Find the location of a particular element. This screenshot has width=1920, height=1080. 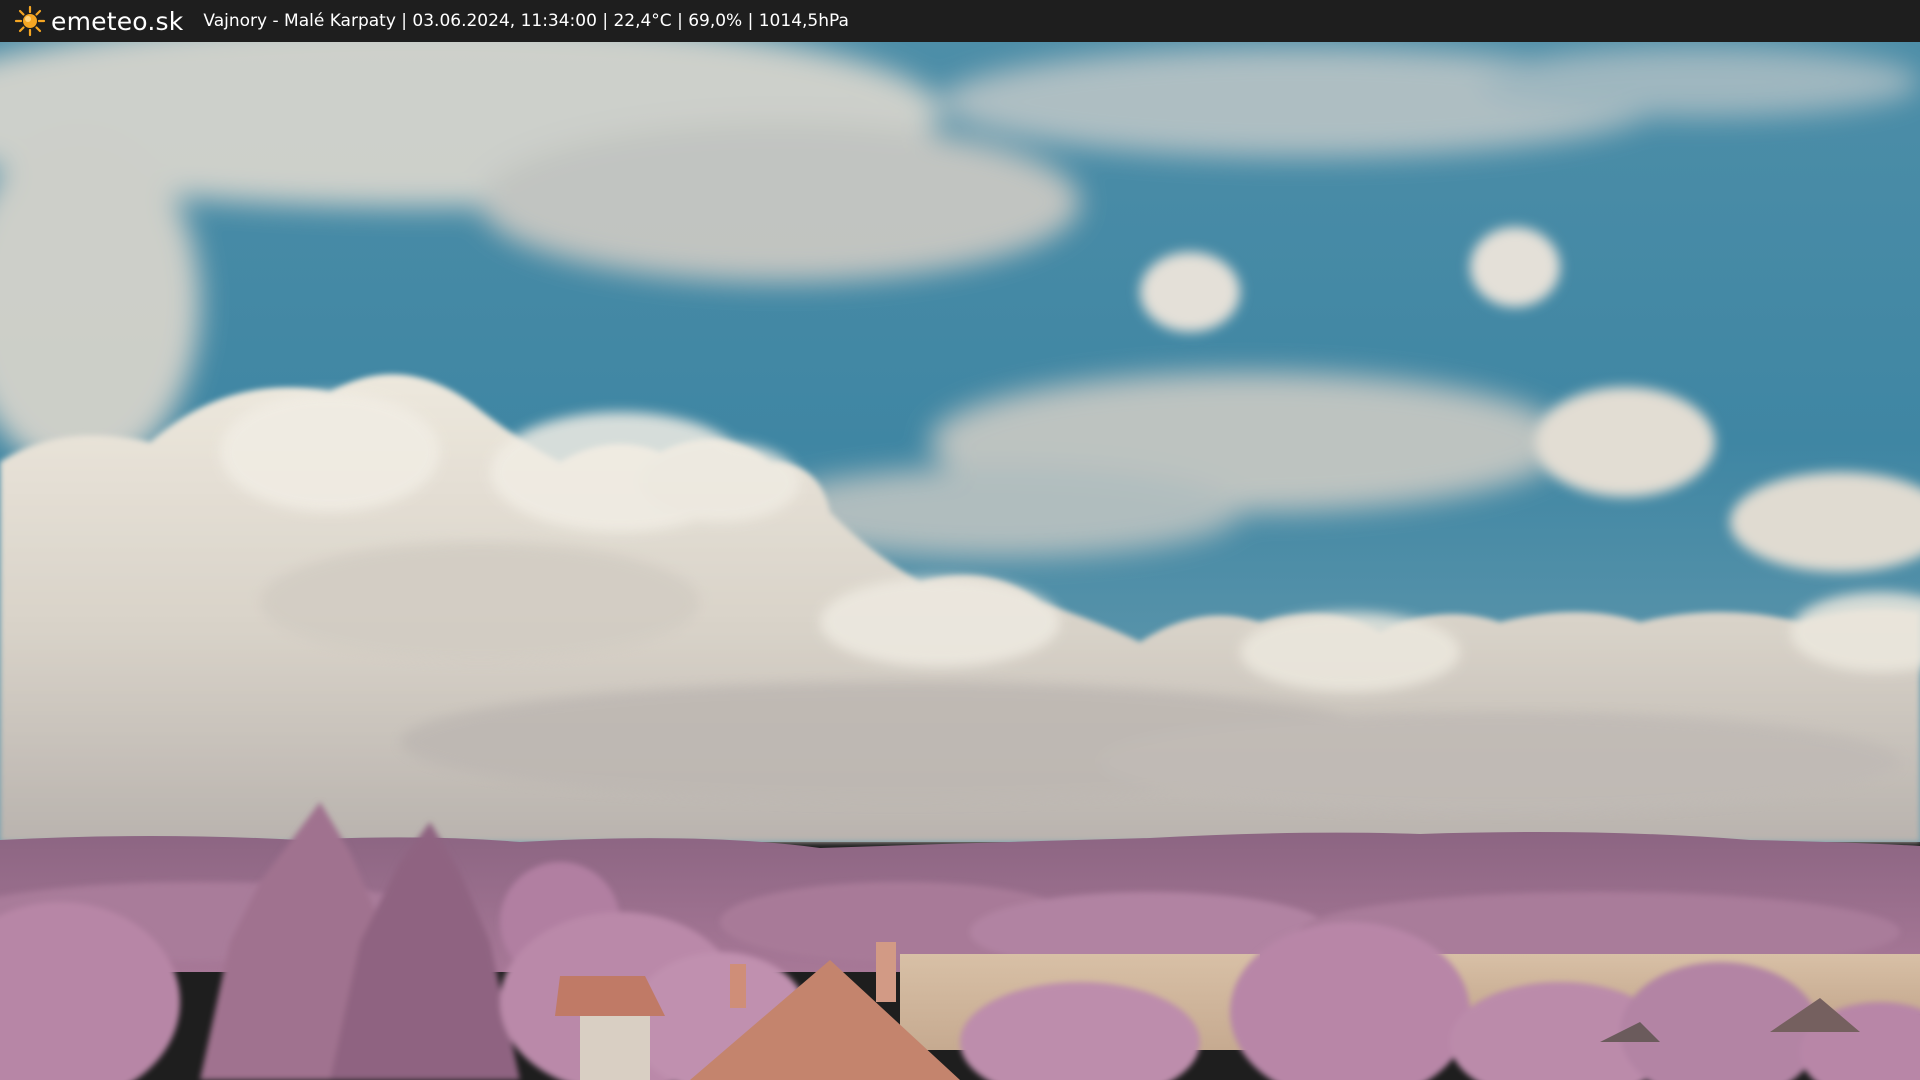

sun-icon is located at coordinates (30, 21).